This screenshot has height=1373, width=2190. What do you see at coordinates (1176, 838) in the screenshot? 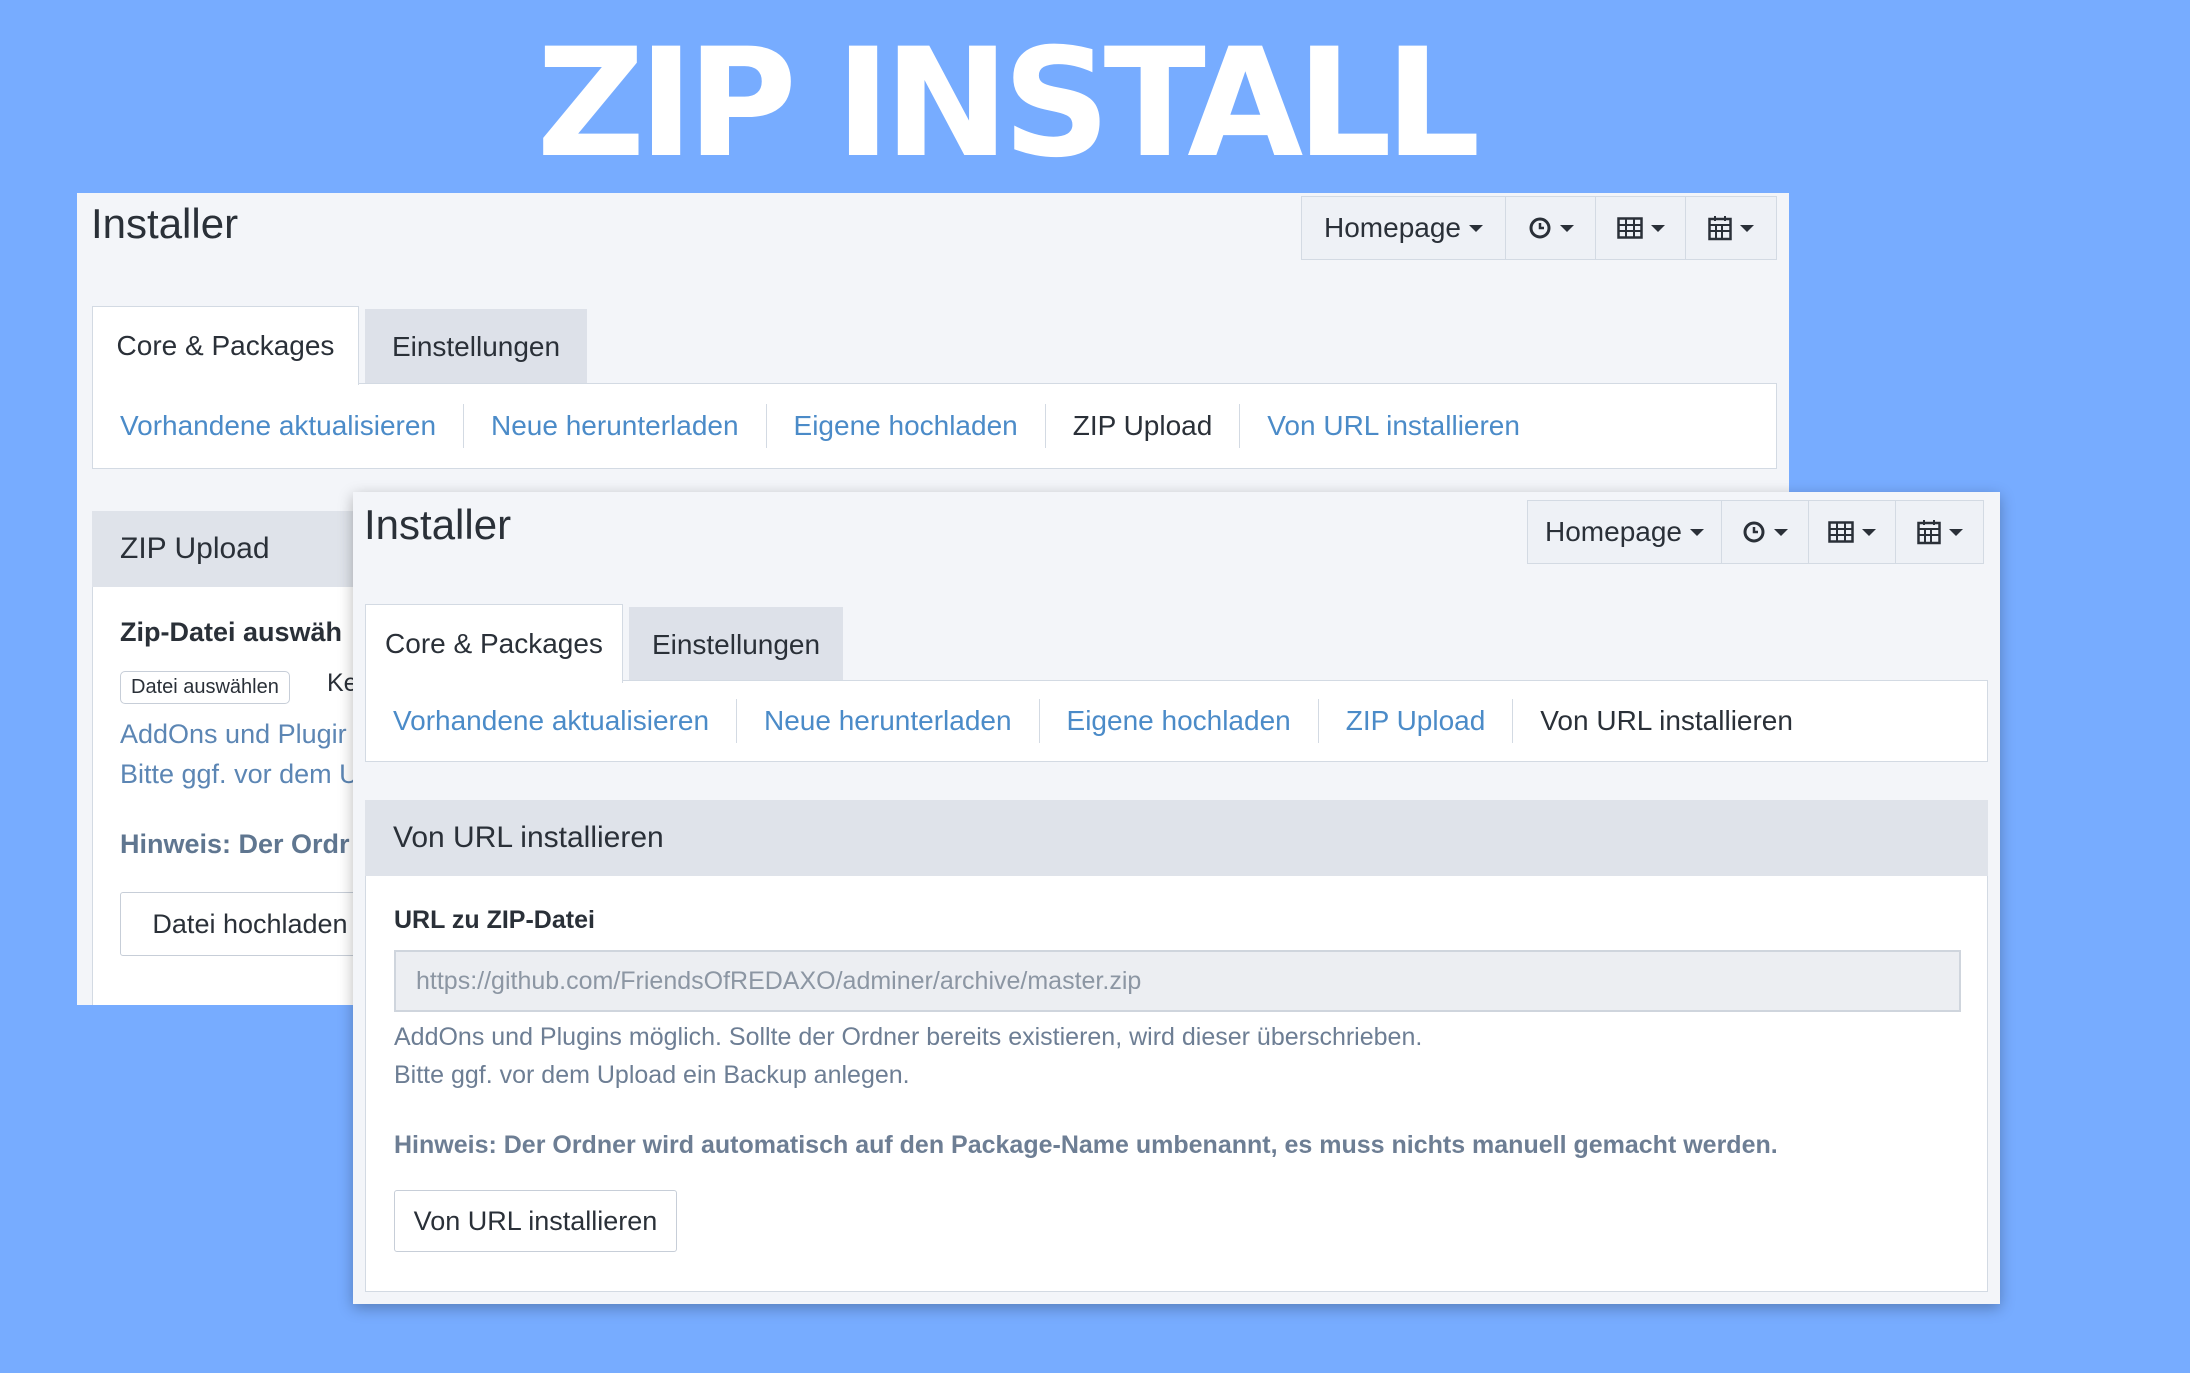
I see `panel-heading: Von URL installieren` at bounding box center [1176, 838].